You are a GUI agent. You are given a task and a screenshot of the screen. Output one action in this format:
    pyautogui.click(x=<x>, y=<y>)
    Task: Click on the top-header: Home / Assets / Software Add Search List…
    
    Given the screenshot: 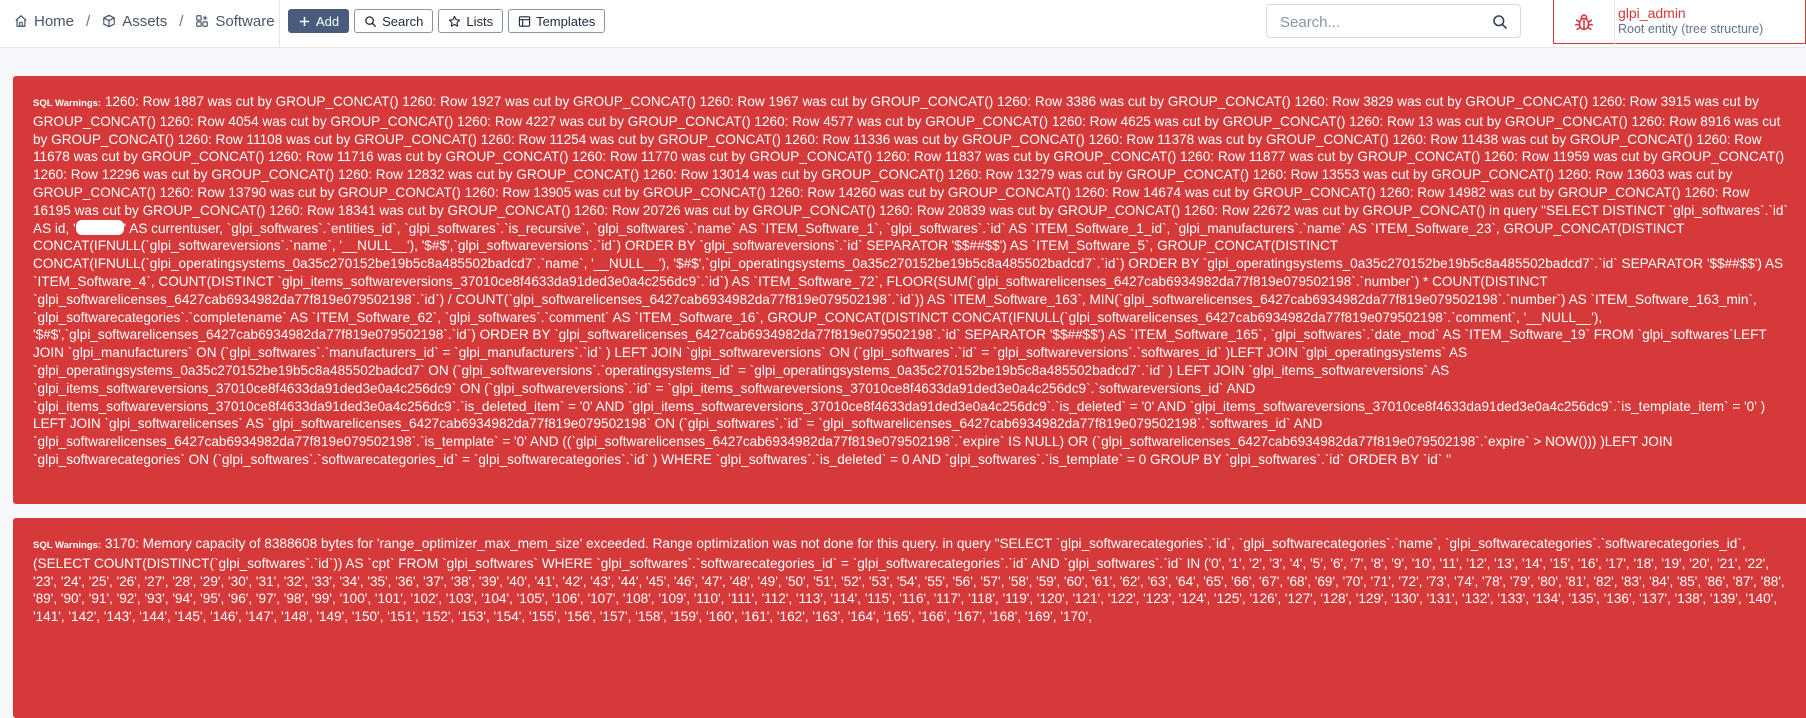 What is the action you would take?
    pyautogui.click(x=903, y=24)
    